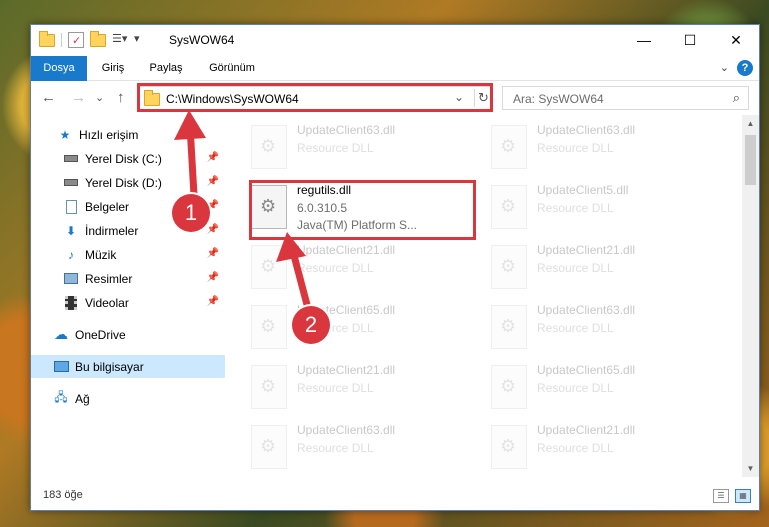  Describe the element at coordinates (291, 247) in the screenshot. I see `arrow-2-head` at that location.